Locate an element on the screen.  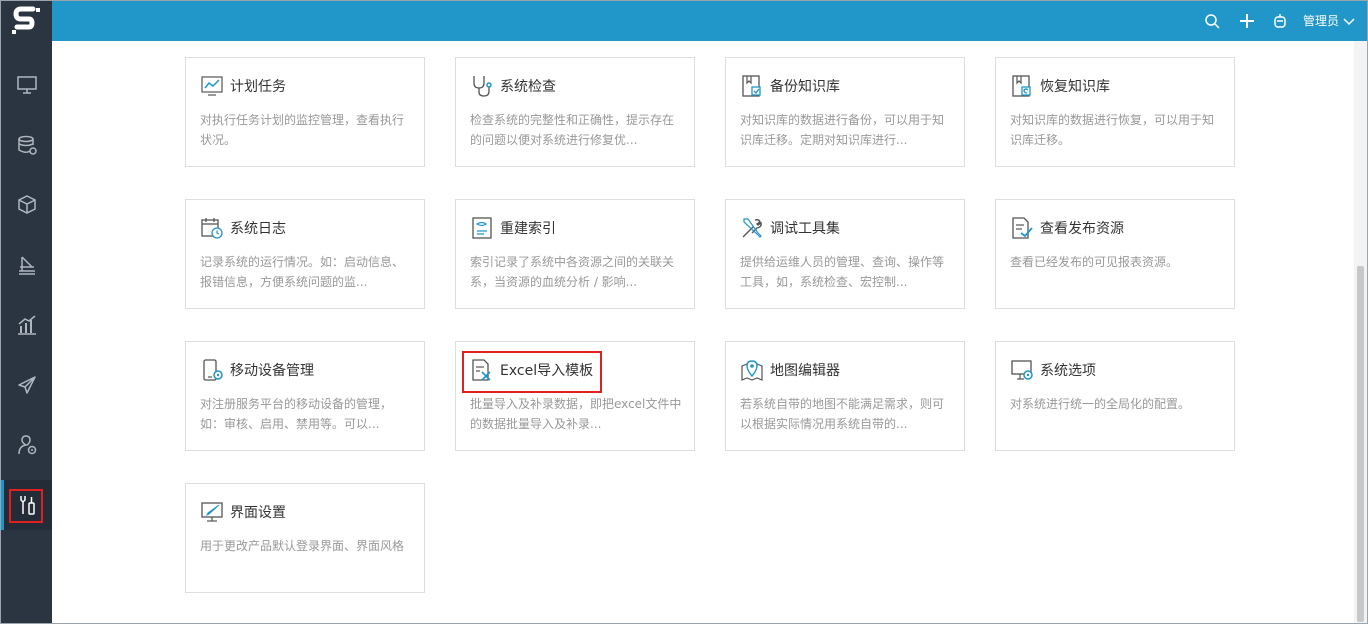
plus-icon is located at coordinates (1247, 21).